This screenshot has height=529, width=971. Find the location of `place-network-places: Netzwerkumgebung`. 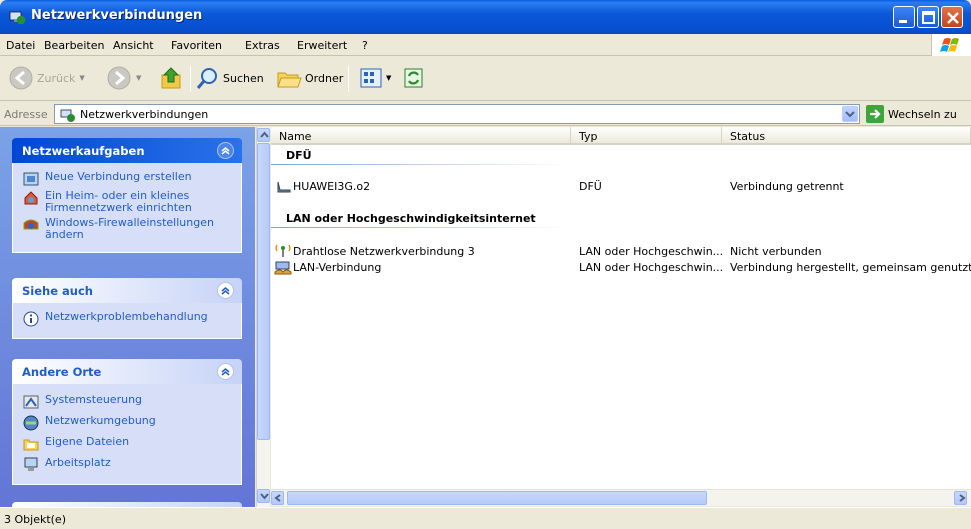

place-network-places: Netzwerkumgebung is located at coordinates (127, 423).